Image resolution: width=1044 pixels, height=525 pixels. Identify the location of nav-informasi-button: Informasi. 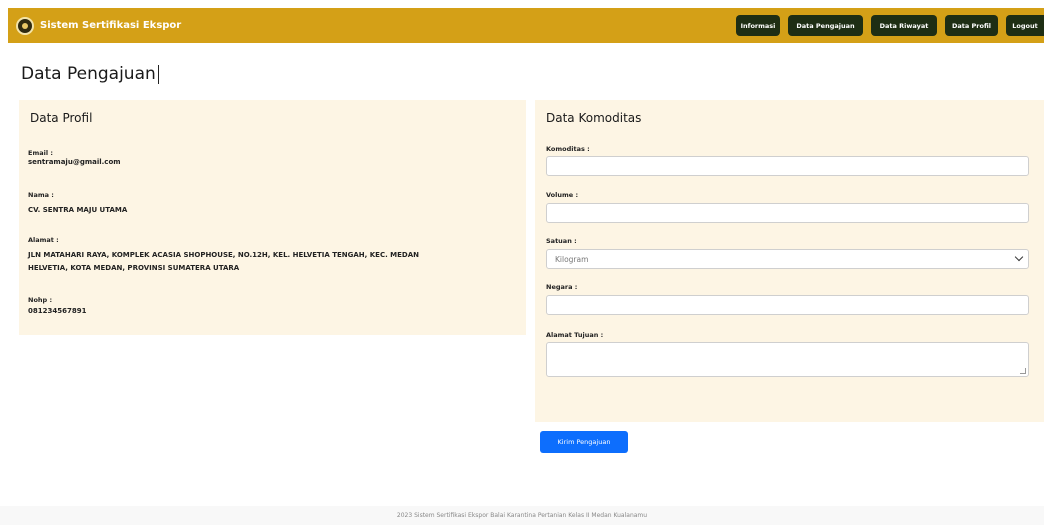
(758, 25).